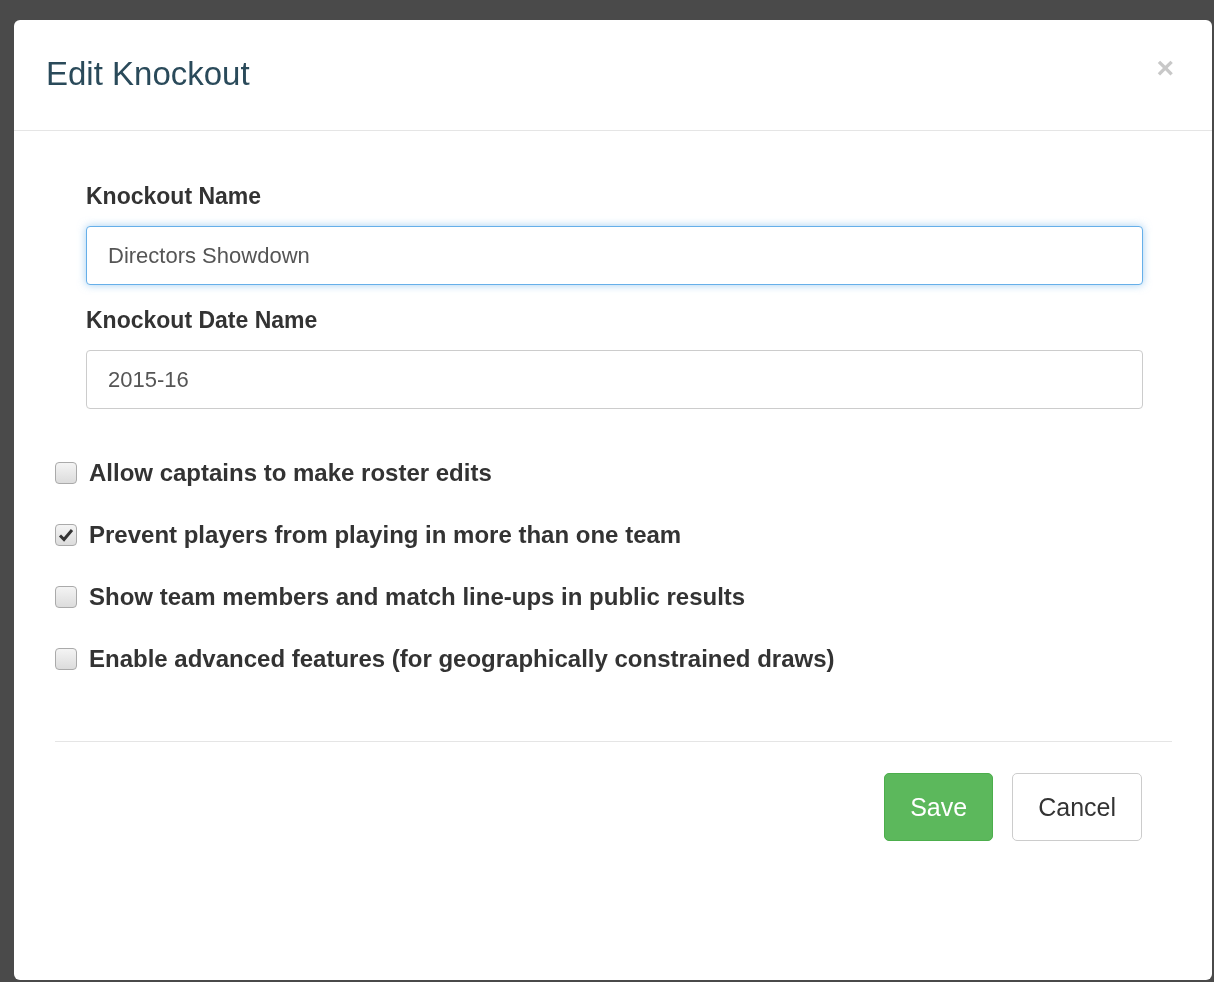 The height and width of the screenshot is (982, 1214). Describe the element at coordinates (1077, 807) in the screenshot. I see `cancel-button: Cancel` at that location.